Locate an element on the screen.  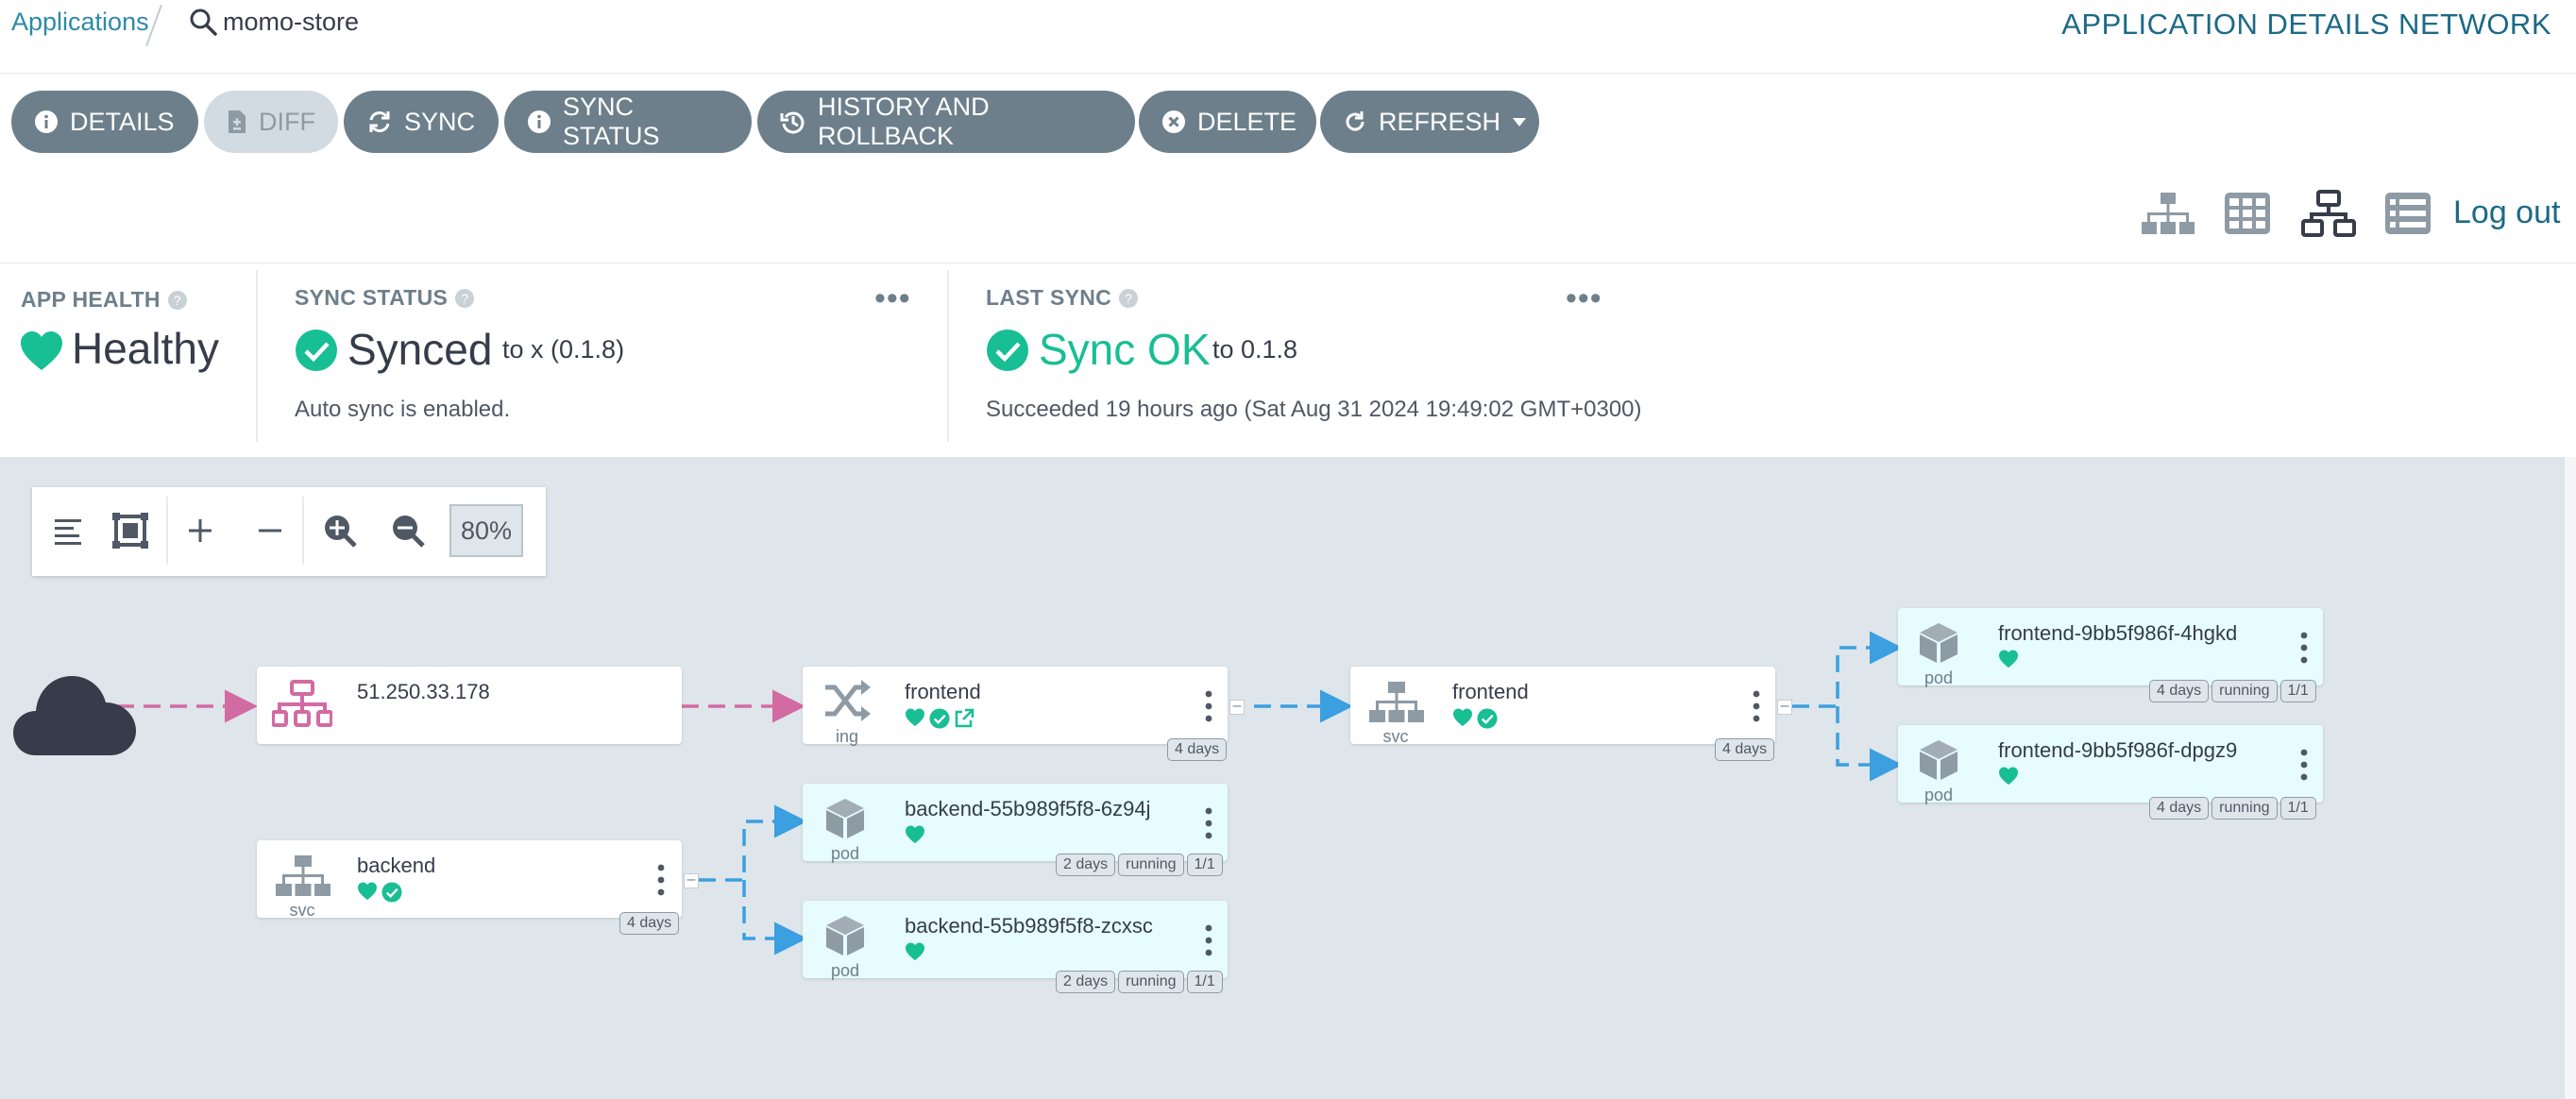
scrollbar is located at coordinates (2570, 778).